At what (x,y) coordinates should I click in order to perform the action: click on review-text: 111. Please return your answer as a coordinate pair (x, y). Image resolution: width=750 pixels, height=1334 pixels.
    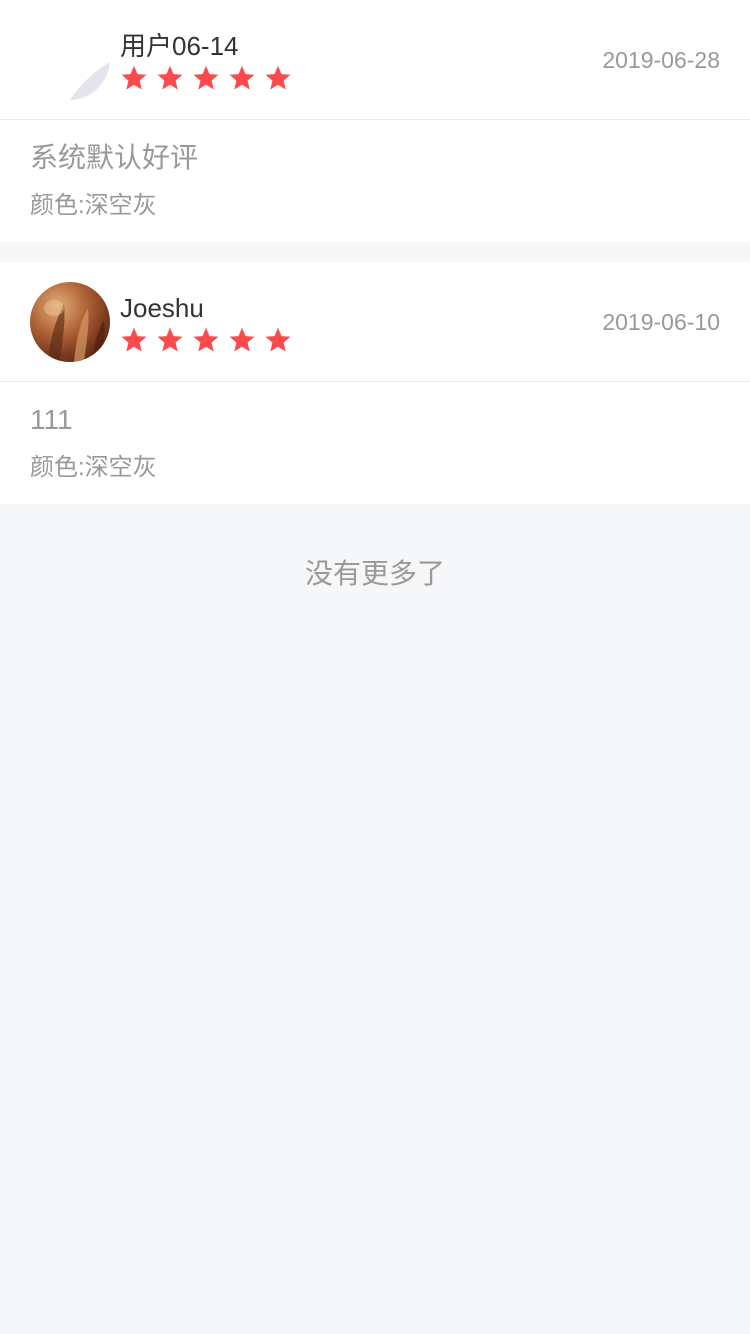
    Looking at the image, I should click on (51, 419).